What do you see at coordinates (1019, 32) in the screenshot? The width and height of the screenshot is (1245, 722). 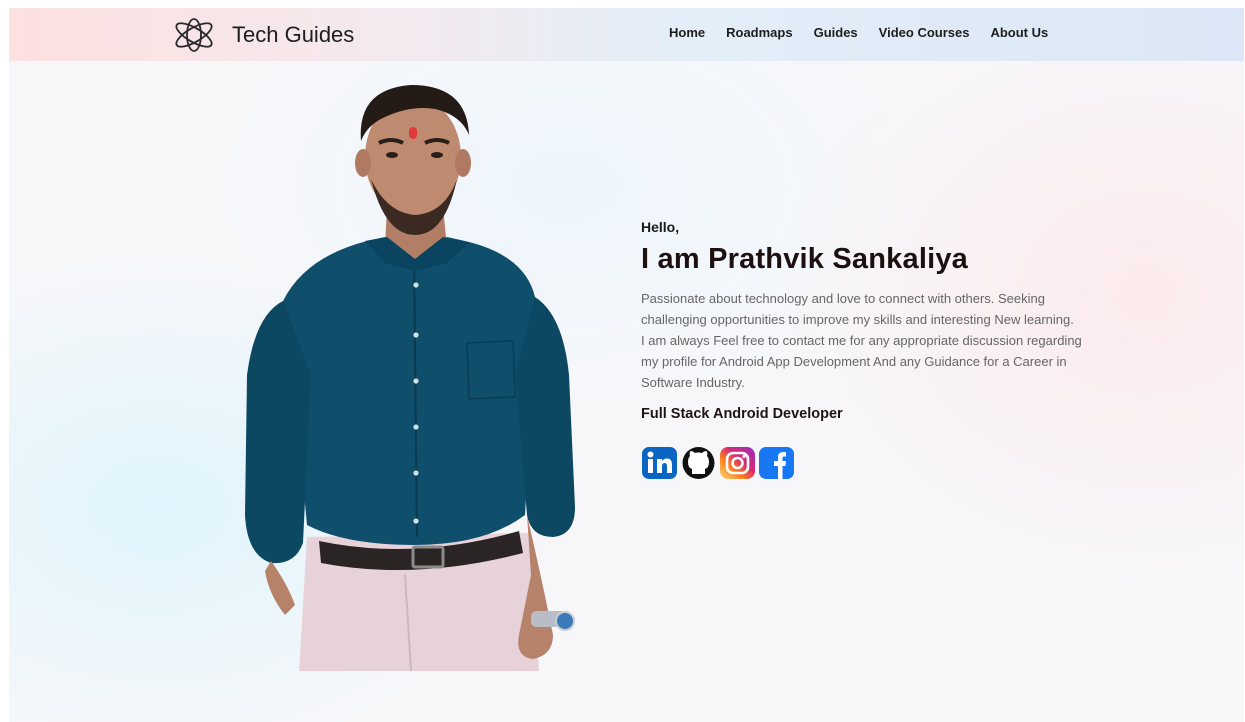 I see `nav-link-about-us: About Us` at bounding box center [1019, 32].